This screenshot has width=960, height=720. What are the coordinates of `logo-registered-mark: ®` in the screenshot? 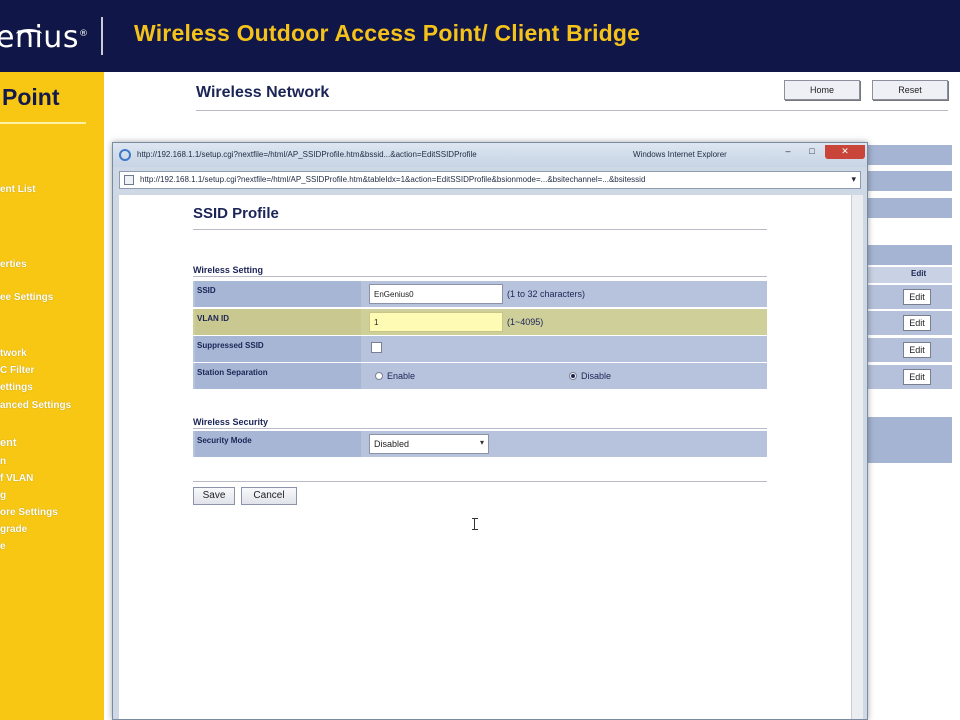 It's located at (83, 34).